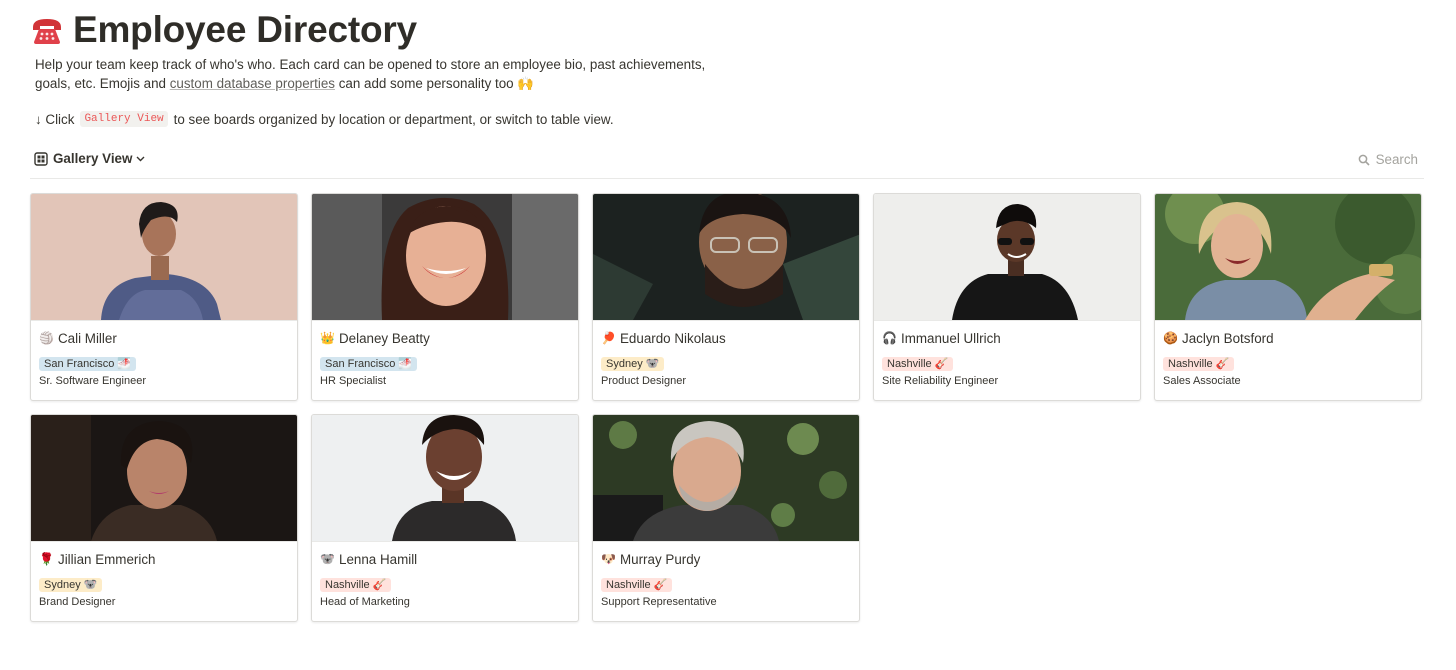 This screenshot has width=1456, height=670. What do you see at coordinates (730, 559) in the screenshot?
I see `card-title: 🐶 Murray Purdy` at bounding box center [730, 559].